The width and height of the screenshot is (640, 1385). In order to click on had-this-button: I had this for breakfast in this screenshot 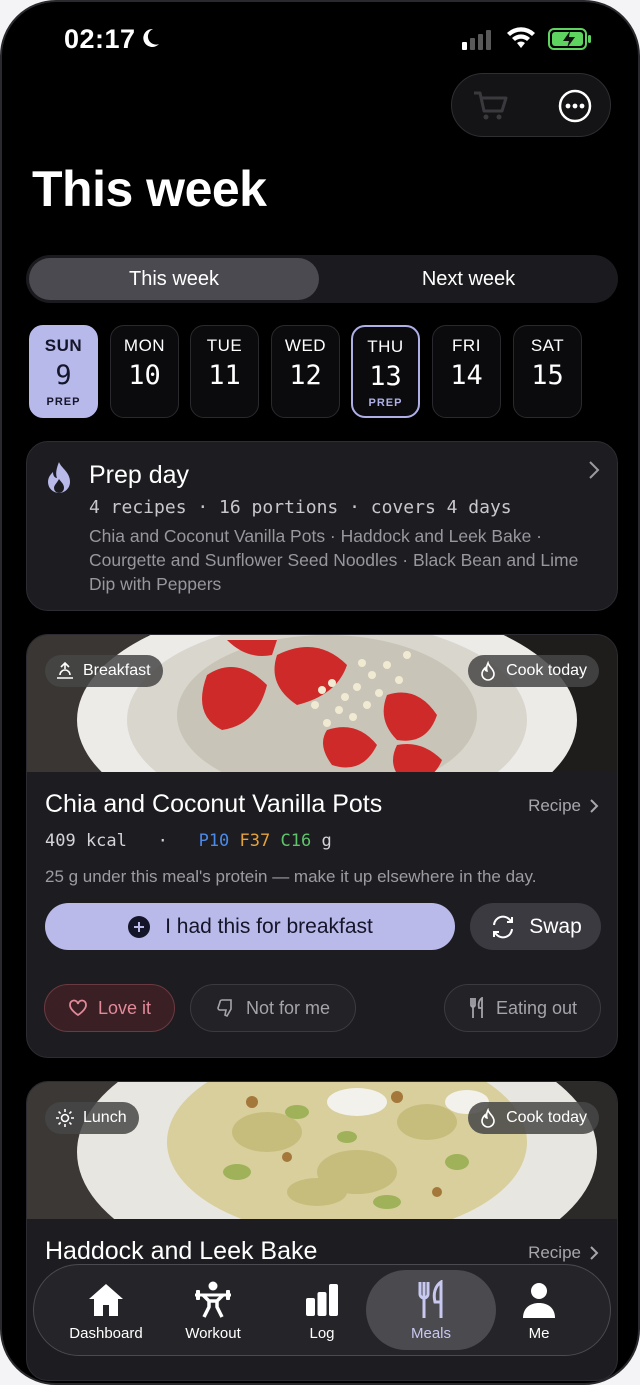, I will do `click(250, 926)`.